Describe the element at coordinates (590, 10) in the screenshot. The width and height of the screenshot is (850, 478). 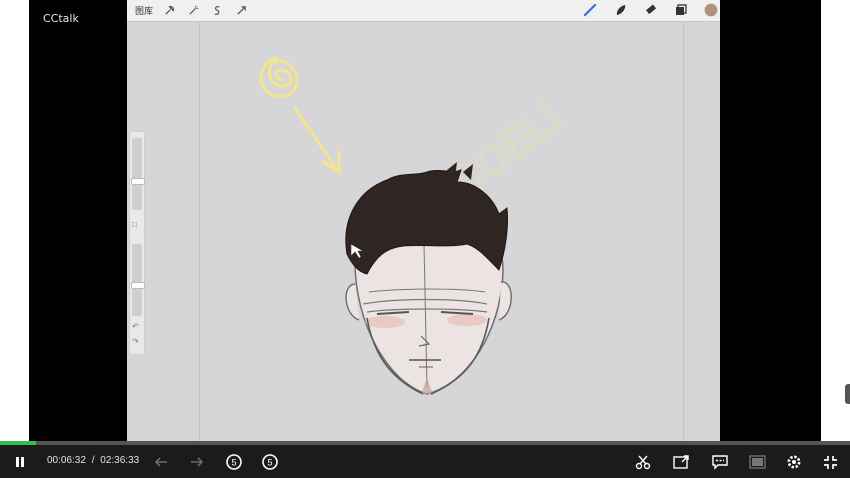
I see `brush-icon` at that location.